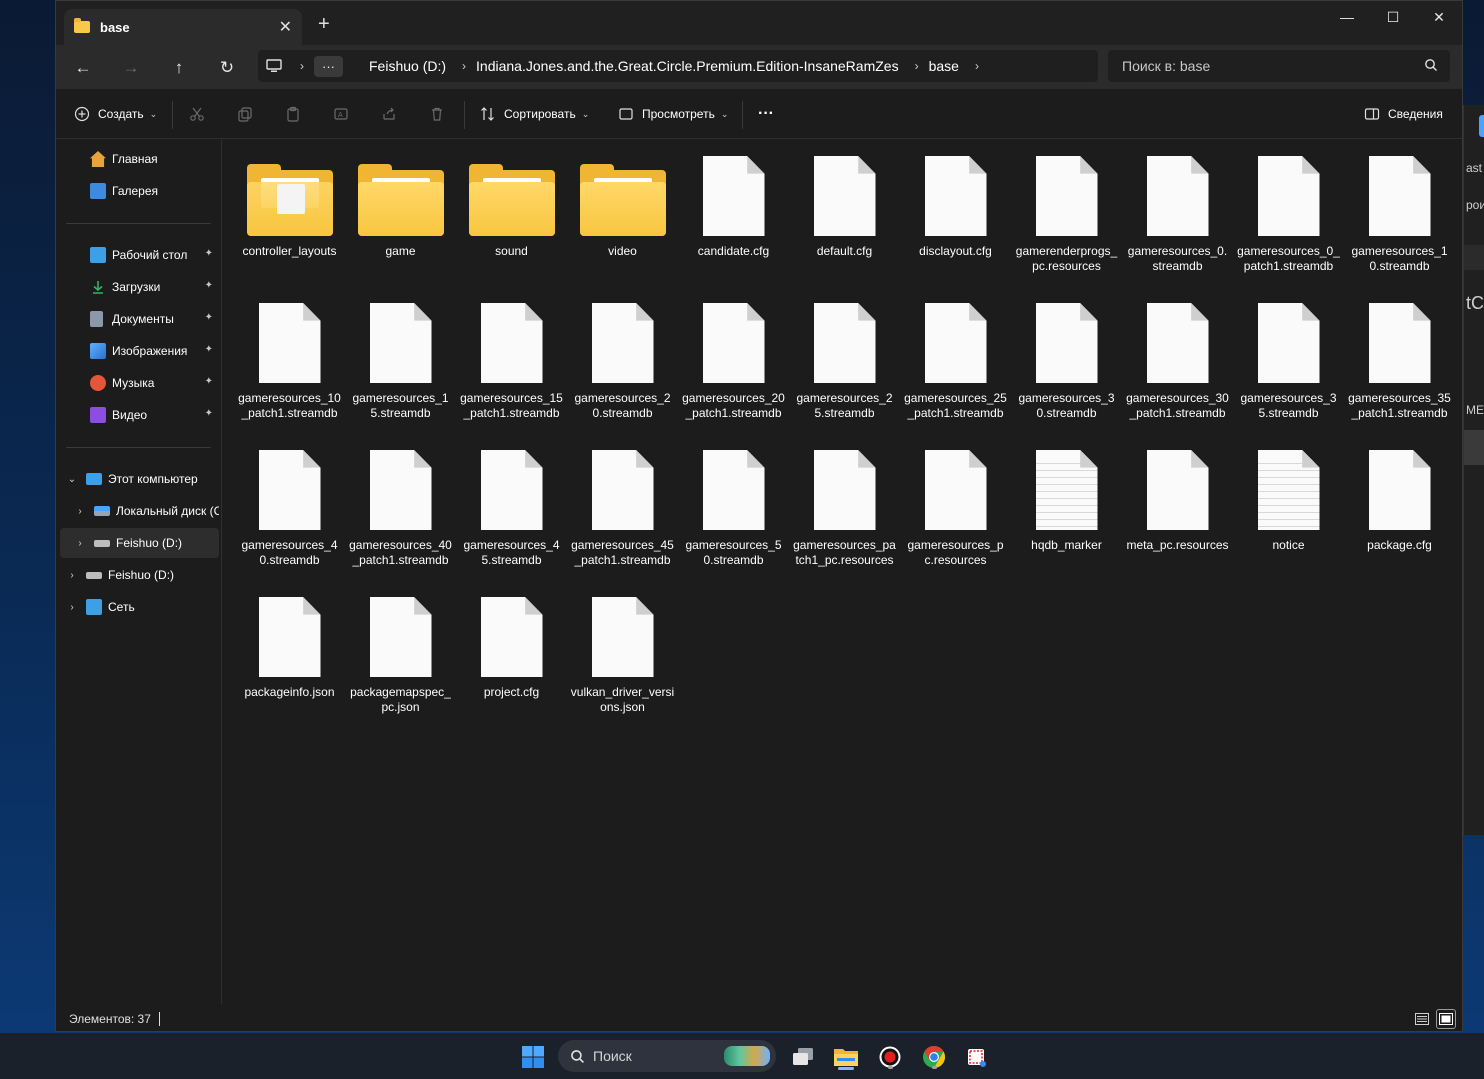  Describe the element at coordinates (944, 66) in the screenshot. I see `breadcrumb-base: base` at that location.